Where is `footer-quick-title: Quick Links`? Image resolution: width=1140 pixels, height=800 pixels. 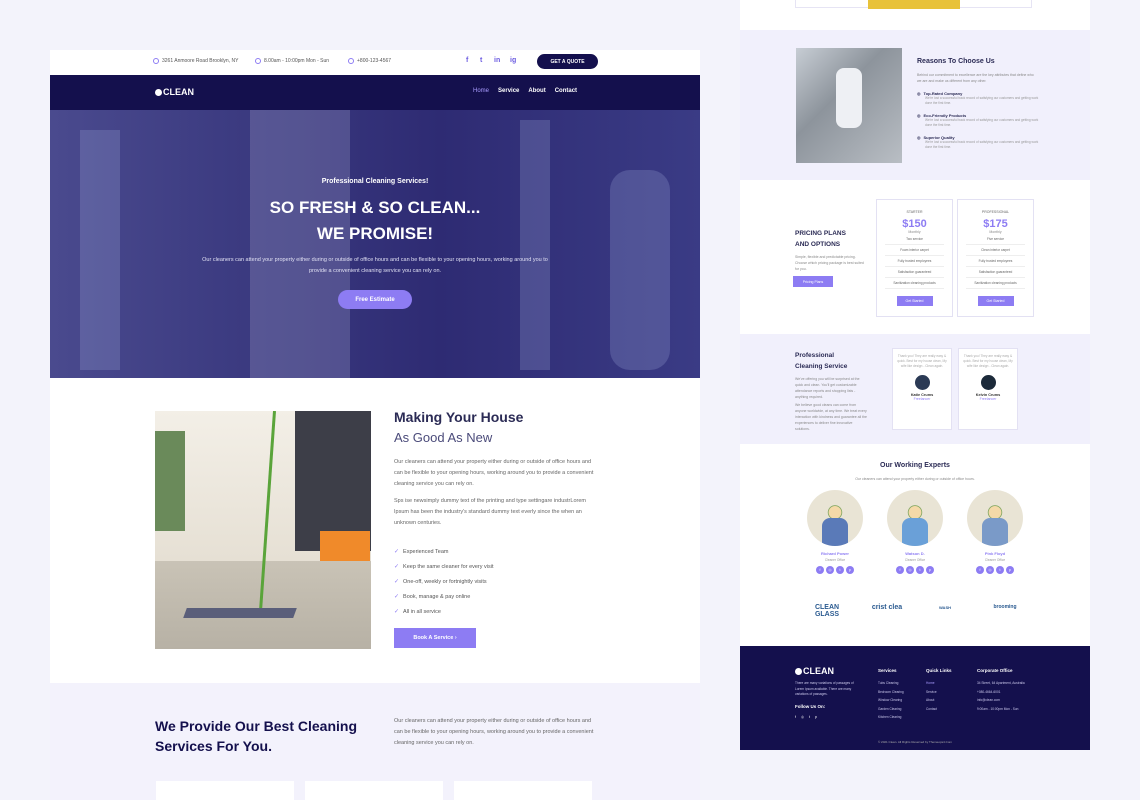
footer-quick-title: Quick Links is located at coordinates (939, 670).